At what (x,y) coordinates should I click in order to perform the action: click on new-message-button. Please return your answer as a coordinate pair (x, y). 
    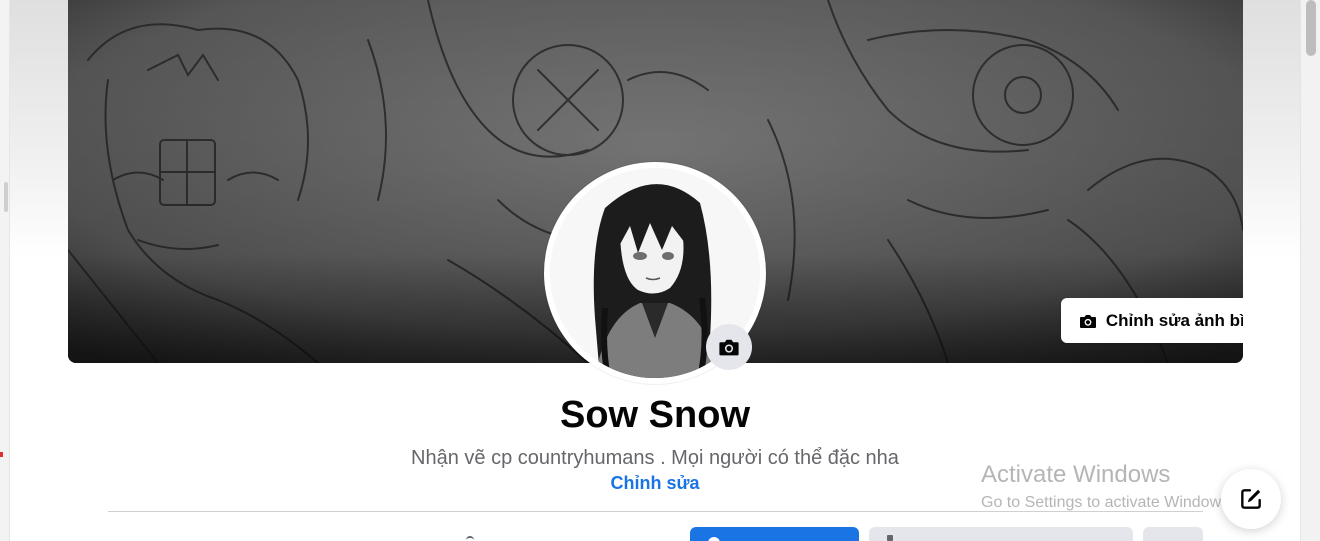
    Looking at the image, I should click on (1251, 499).